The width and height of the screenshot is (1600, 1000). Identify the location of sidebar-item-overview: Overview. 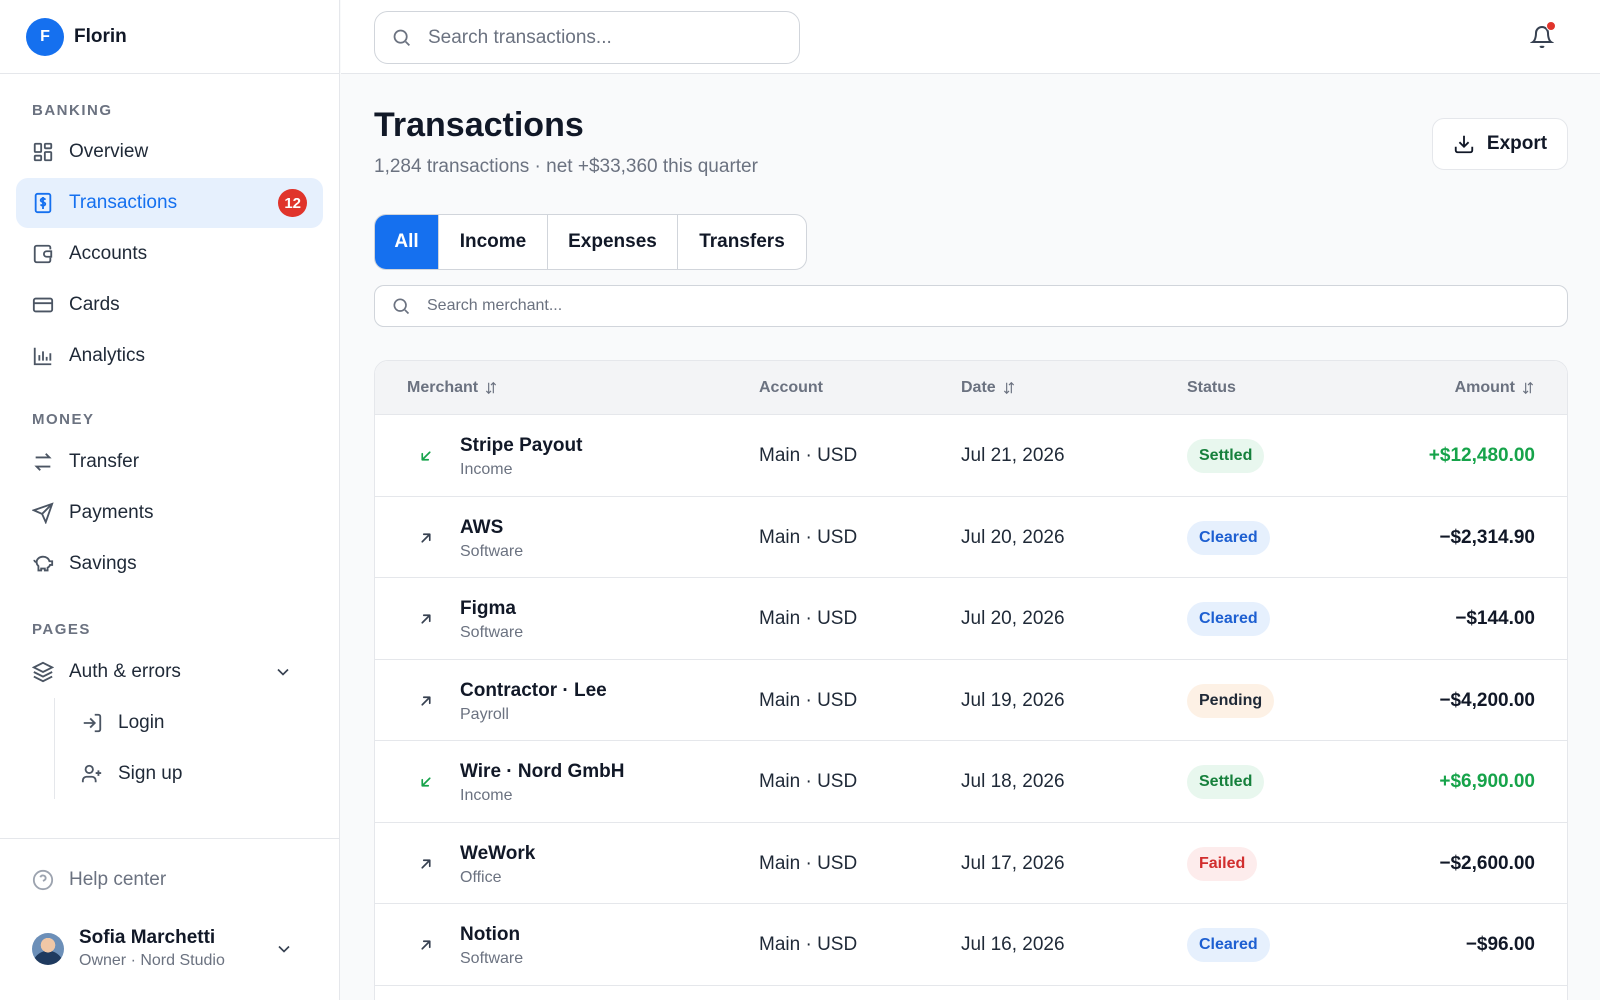
(169, 152).